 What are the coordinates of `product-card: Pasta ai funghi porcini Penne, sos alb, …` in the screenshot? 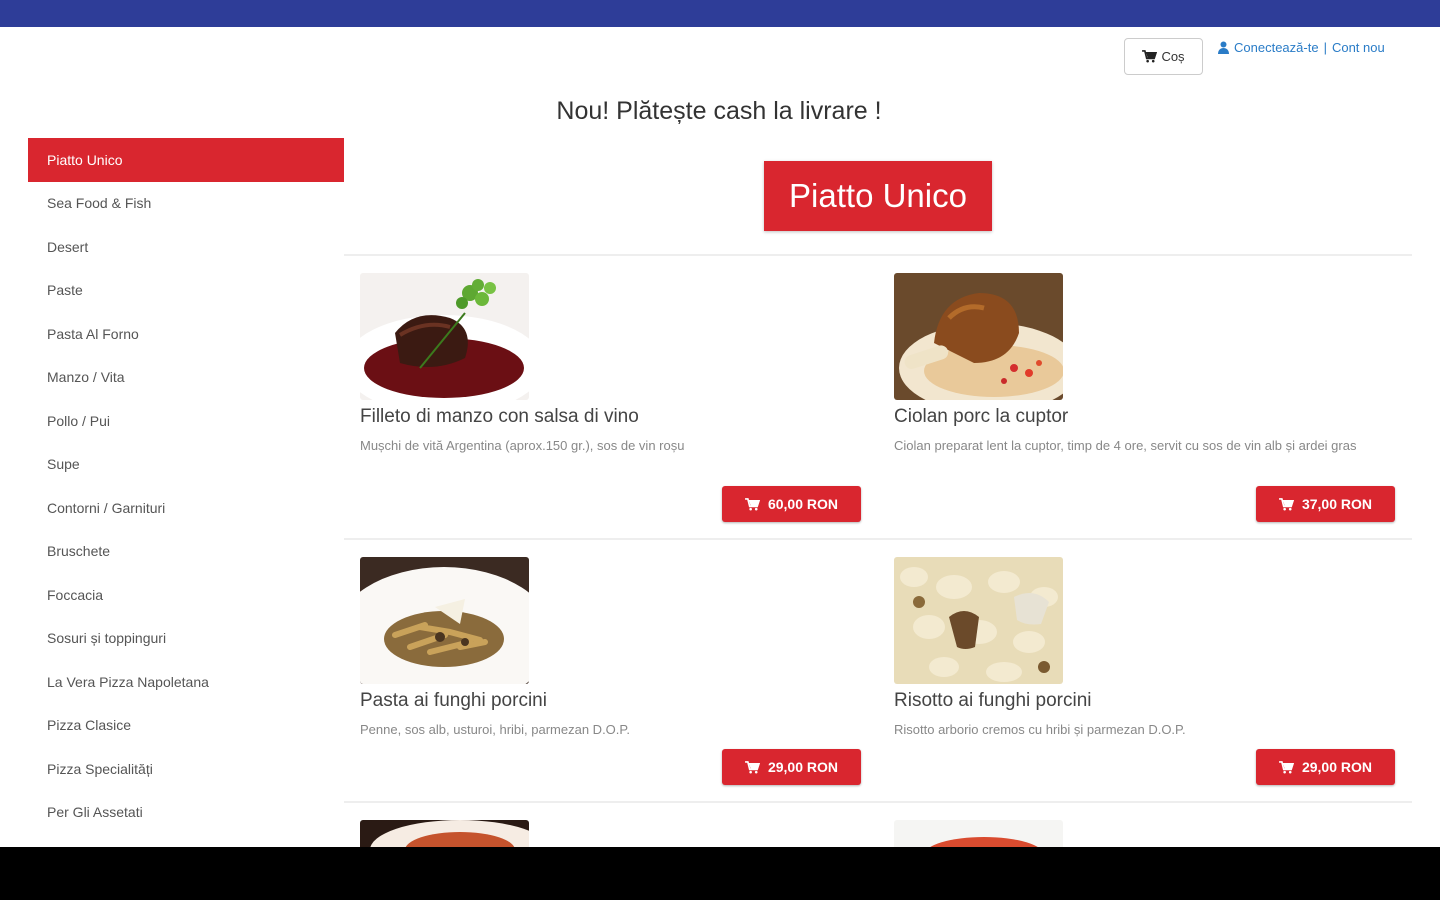 It's located at (618, 687).